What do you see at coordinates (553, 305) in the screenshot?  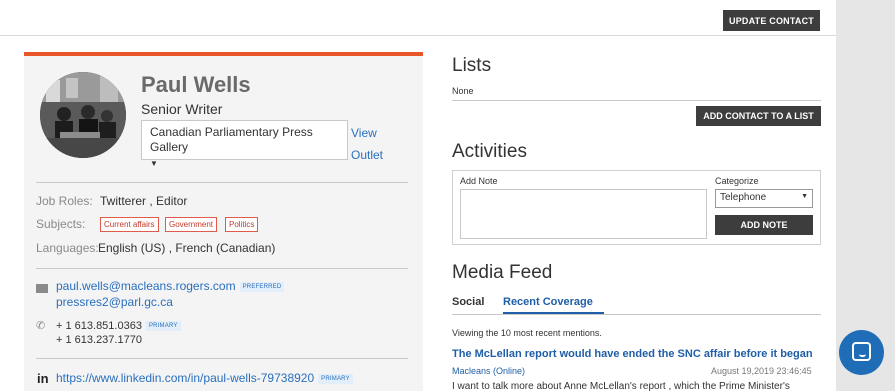 I see `tab-recent-coverage: Recent Coverage` at bounding box center [553, 305].